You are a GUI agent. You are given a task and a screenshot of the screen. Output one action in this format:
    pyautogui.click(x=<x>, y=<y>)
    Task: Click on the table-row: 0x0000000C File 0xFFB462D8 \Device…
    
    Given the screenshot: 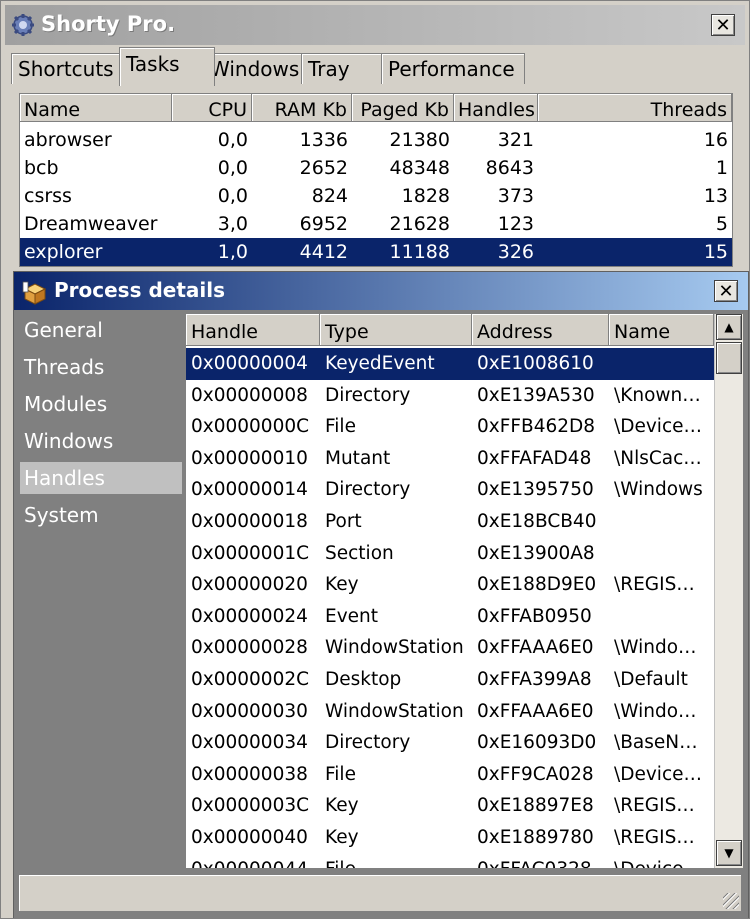 What is the action you would take?
    pyautogui.click(x=450, y=427)
    